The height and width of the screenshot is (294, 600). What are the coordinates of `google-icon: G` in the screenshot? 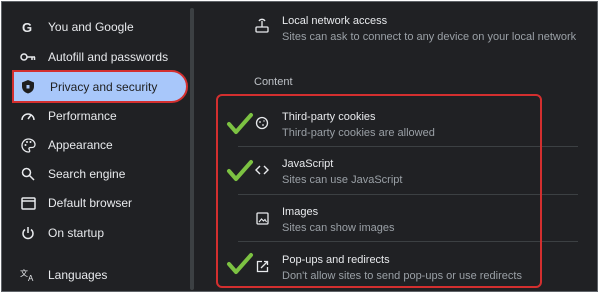 It's located at (28, 27).